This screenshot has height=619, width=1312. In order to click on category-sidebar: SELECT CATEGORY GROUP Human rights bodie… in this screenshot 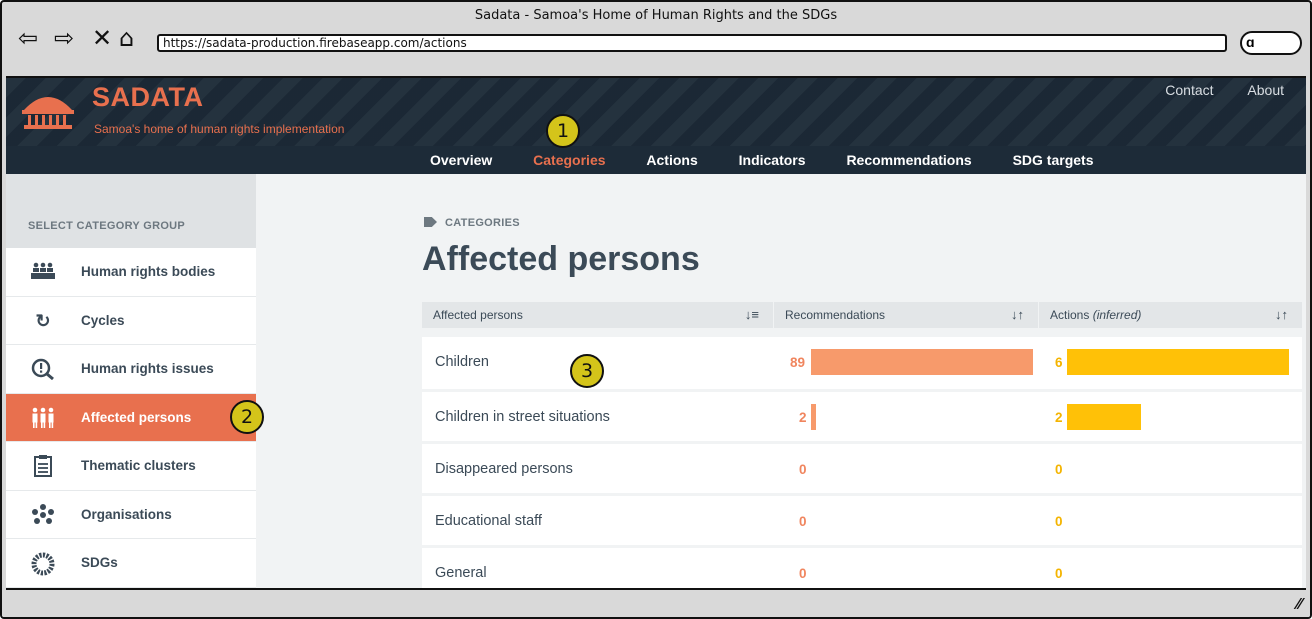, I will do `click(131, 381)`.